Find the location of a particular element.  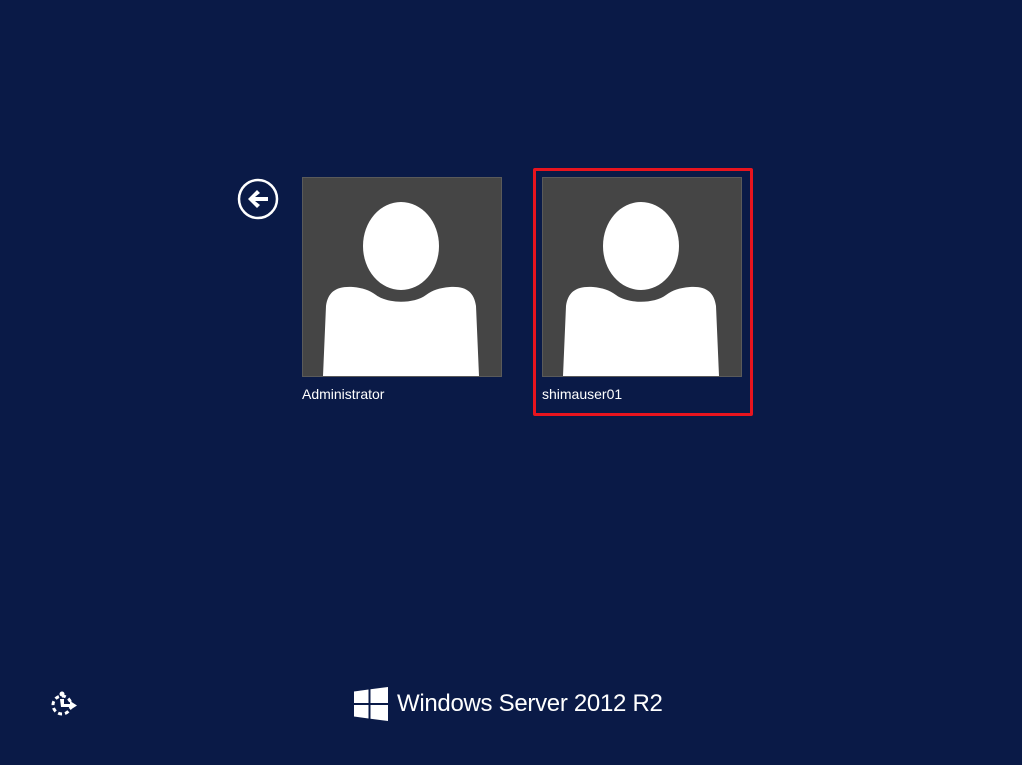

user-name-shimauser01: shimauser01 is located at coordinates (582, 394).